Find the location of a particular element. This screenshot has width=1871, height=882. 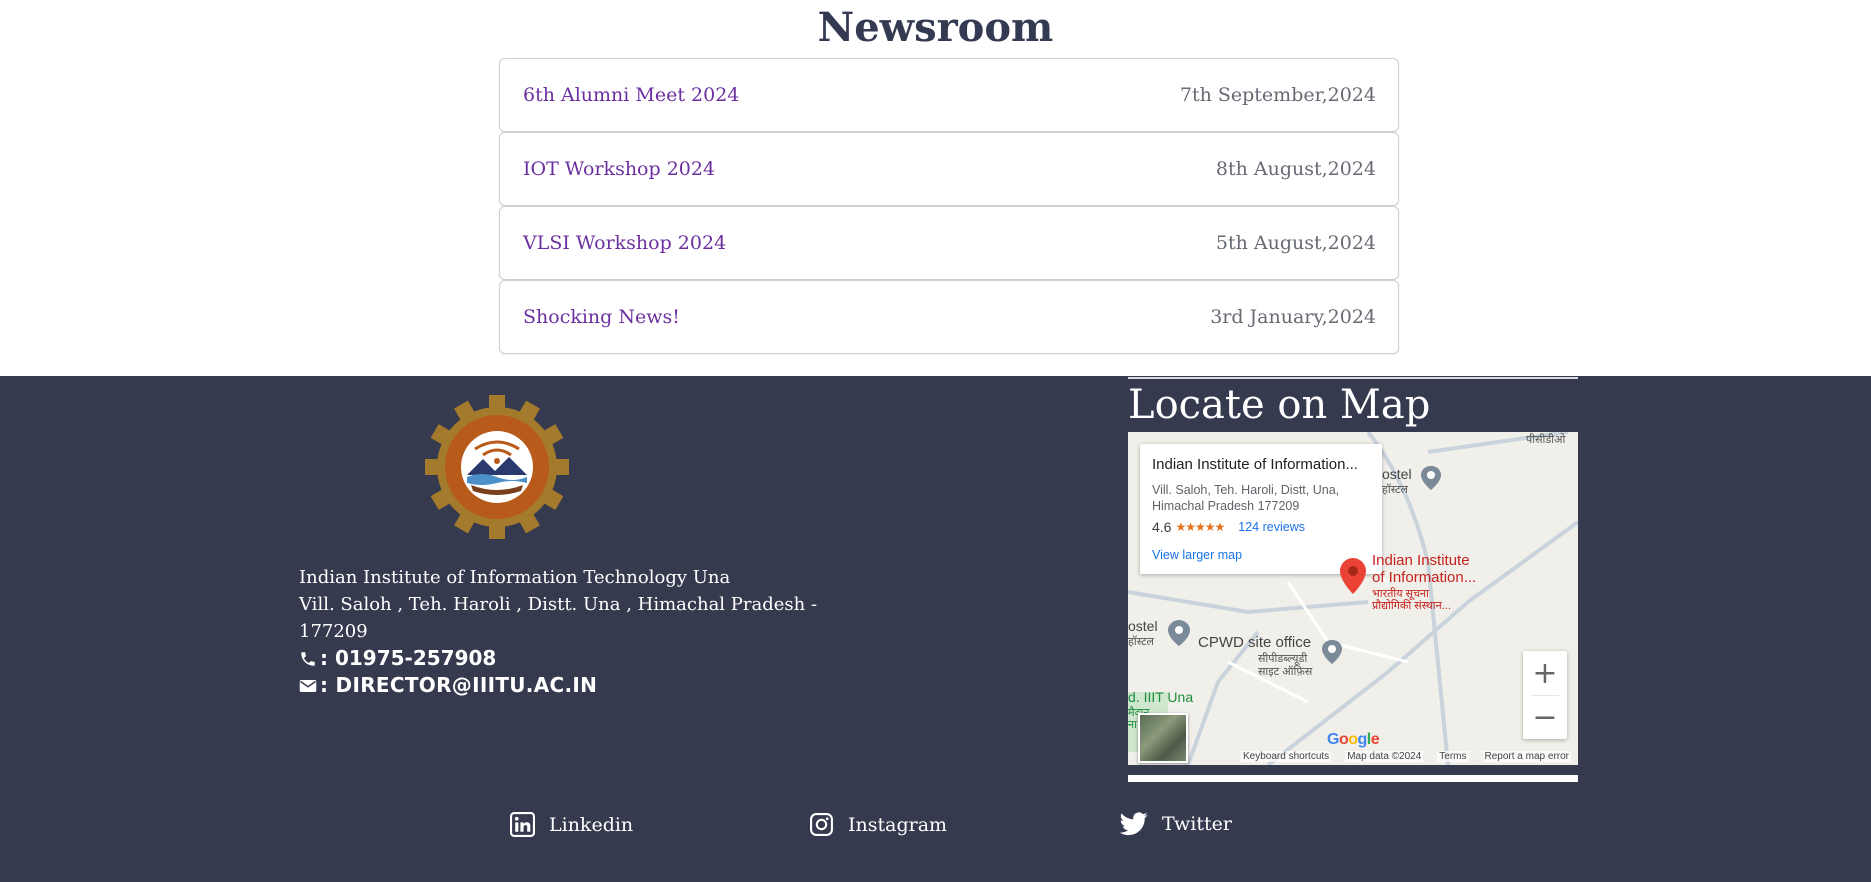

instagram-link: Instagram is located at coordinates (878, 824).